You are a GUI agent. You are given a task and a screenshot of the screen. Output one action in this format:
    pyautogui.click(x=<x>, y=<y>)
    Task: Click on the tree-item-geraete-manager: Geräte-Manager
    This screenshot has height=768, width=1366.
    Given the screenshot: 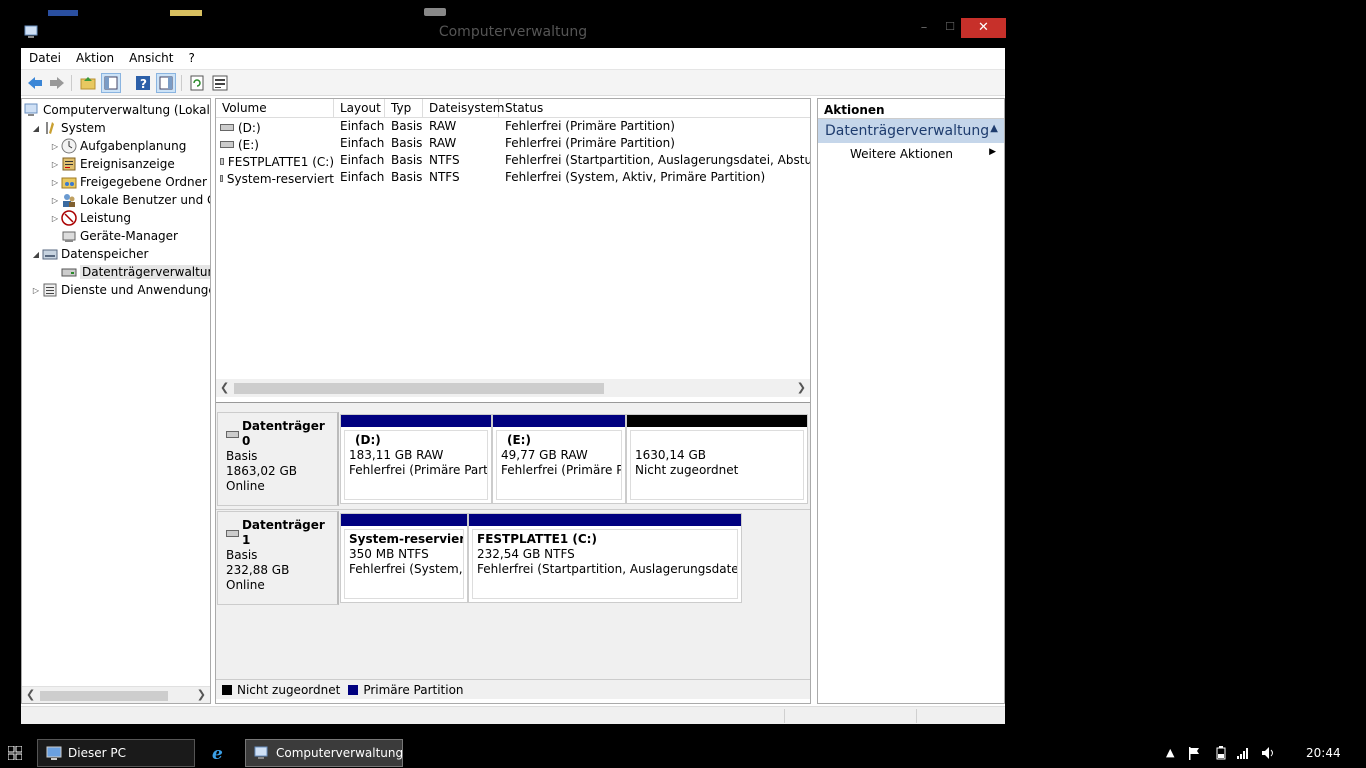 What is the action you would take?
    pyautogui.click(x=119, y=236)
    